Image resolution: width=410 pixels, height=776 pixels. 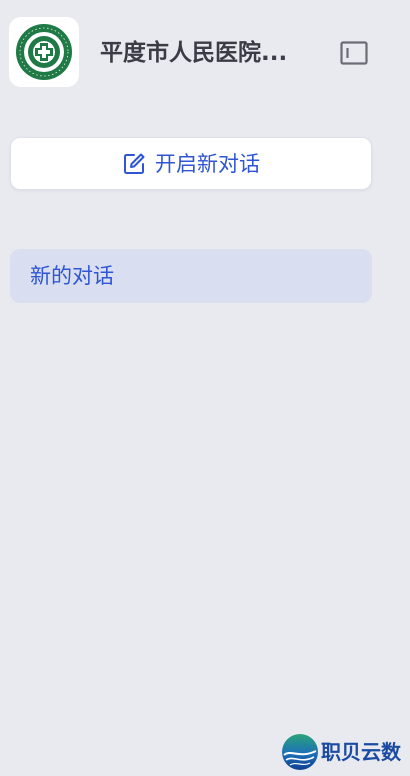 I want to click on sidebar-toggle-icon, so click(x=354, y=53).